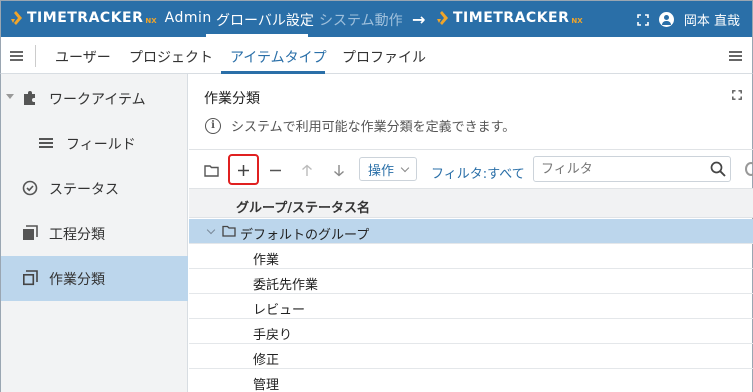  I want to click on subtab-users: ユーザー, so click(83, 57).